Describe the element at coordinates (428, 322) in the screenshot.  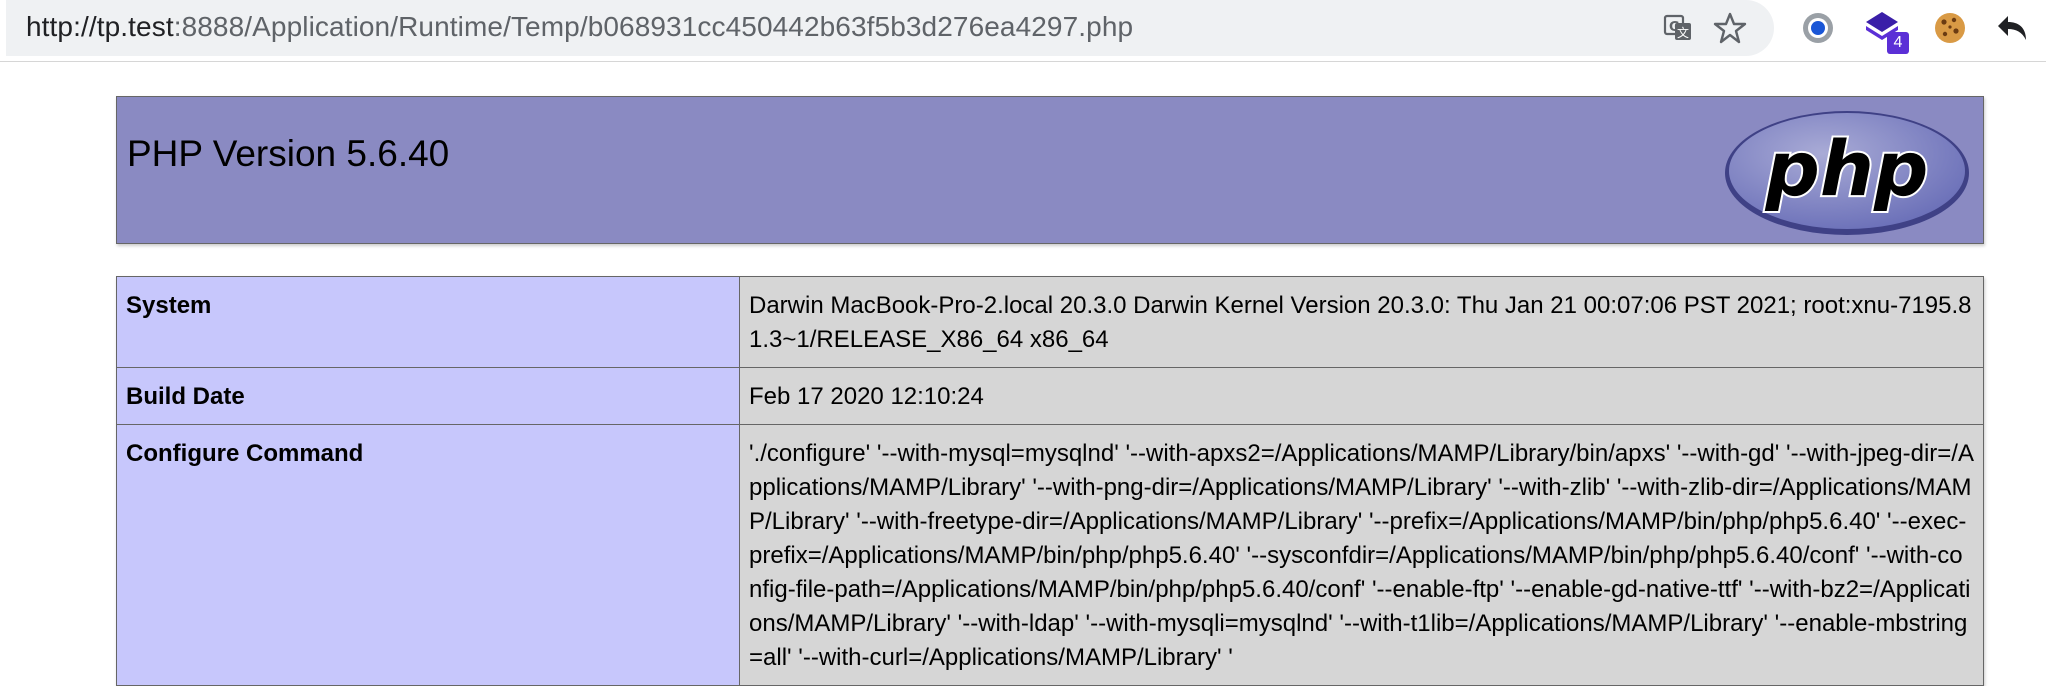
I see `row-label: System` at that location.